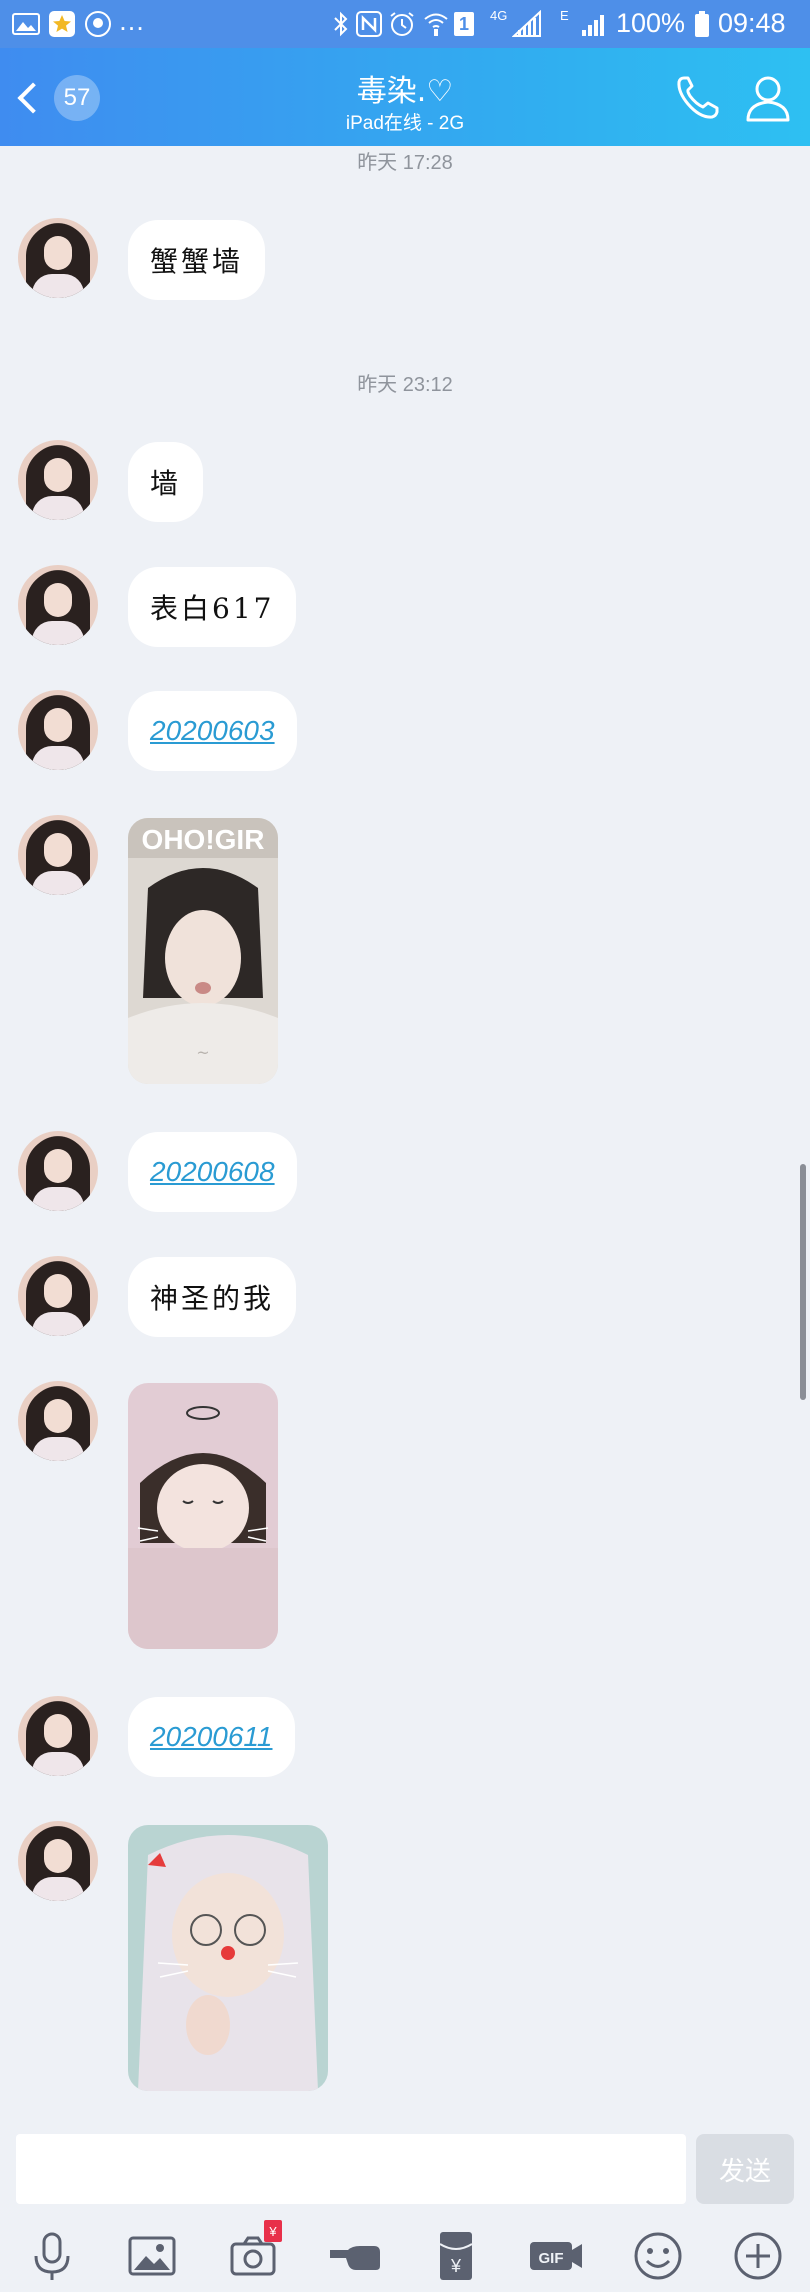 The width and height of the screenshot is (810, 2292). I want to click on photo-1-caption: OHO!GIR, so click(203, 839).